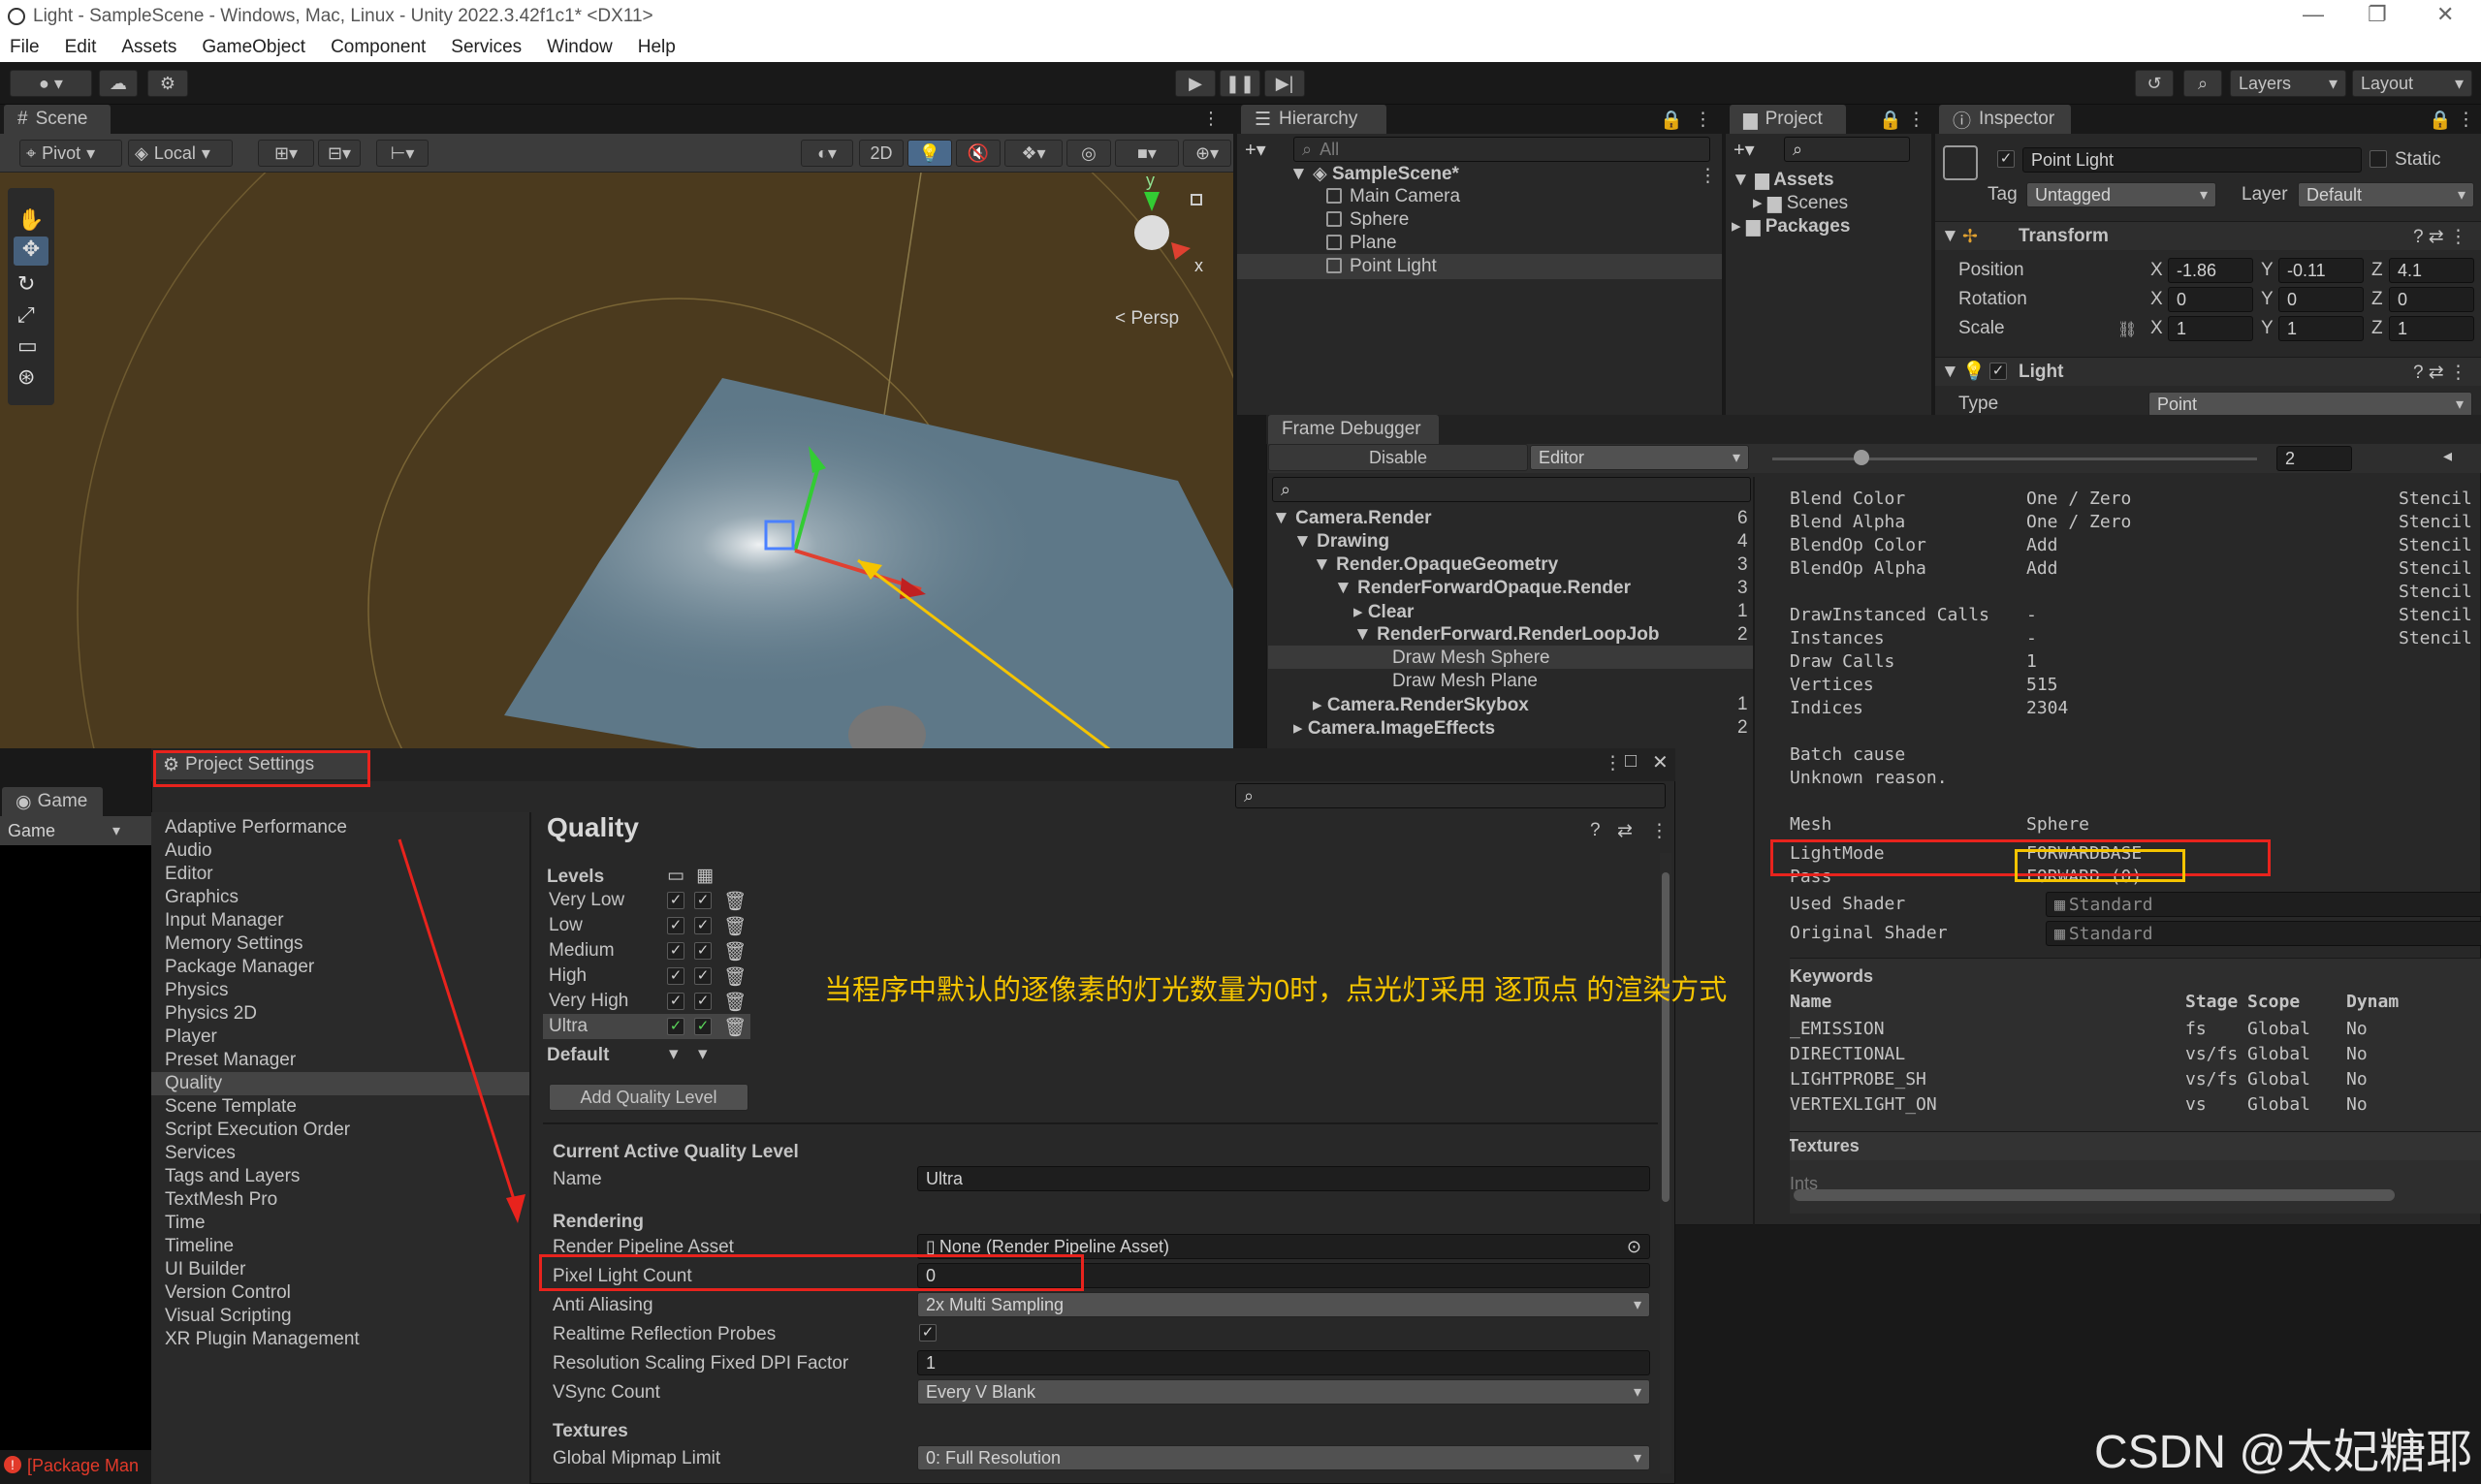 The image size is (2481, 1484). I want to click on red-arrowhead, so click(515, 1208).